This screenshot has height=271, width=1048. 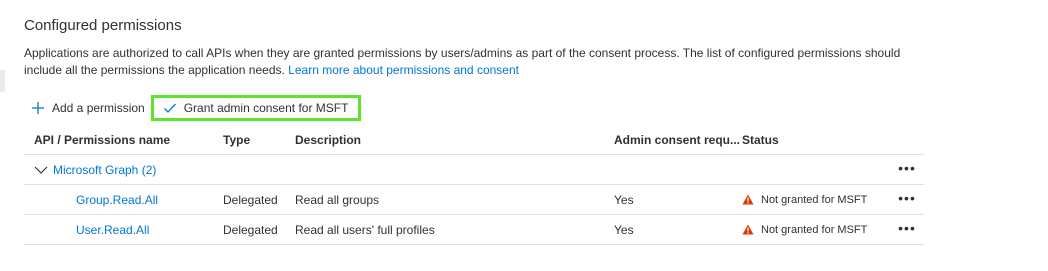 I want to click on column-header-type: Type, so click(x=236, y=140).